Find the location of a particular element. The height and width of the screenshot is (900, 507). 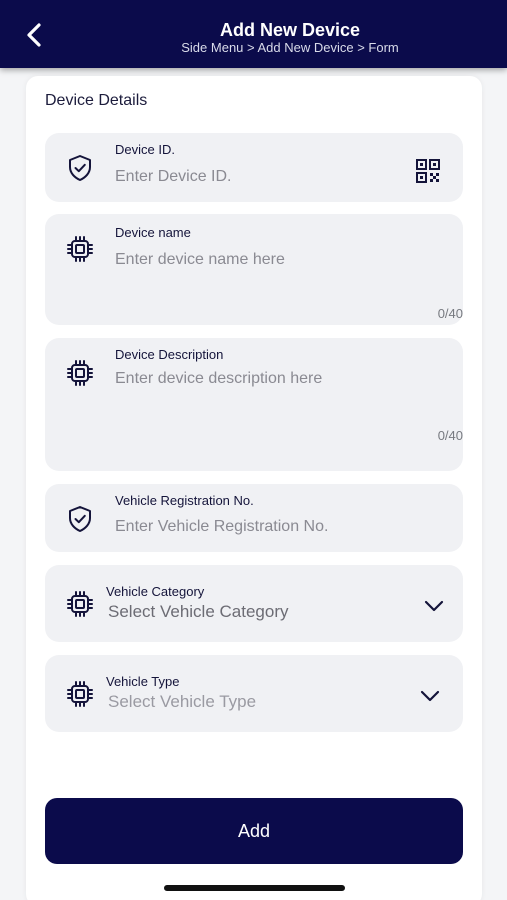

vehicle-type-select: Vehicle Type Select Vehicle Type is located at coordinates (254, 693).